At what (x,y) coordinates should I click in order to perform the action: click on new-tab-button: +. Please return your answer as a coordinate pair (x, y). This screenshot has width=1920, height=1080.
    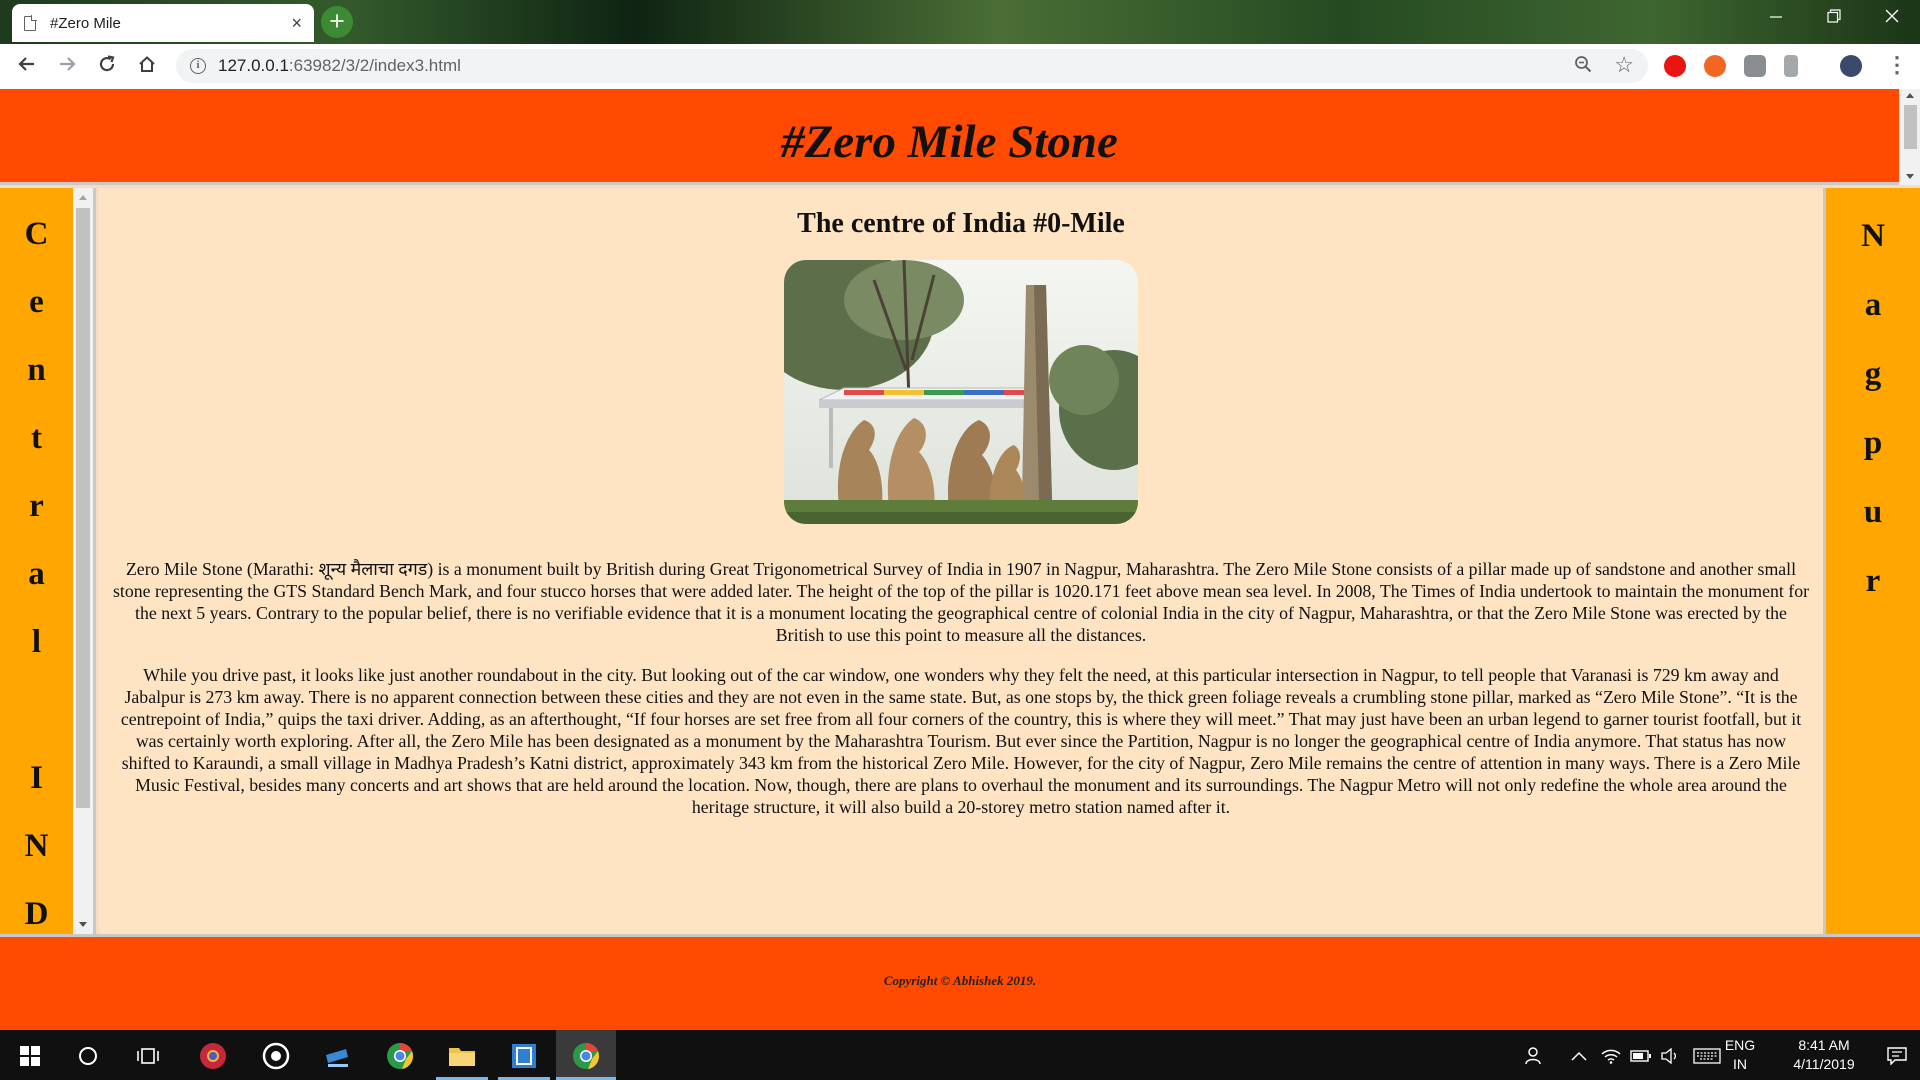
    Looking at the image, I should click on (337, 22).